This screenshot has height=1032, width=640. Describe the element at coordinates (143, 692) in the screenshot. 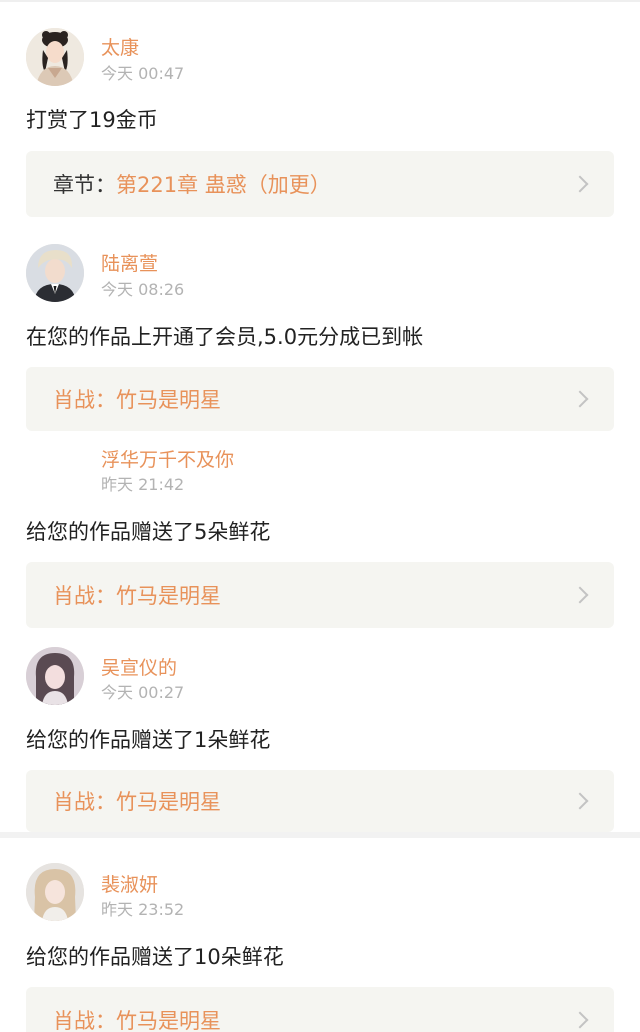

I see `timestamp: 今天 00:27` at that location.